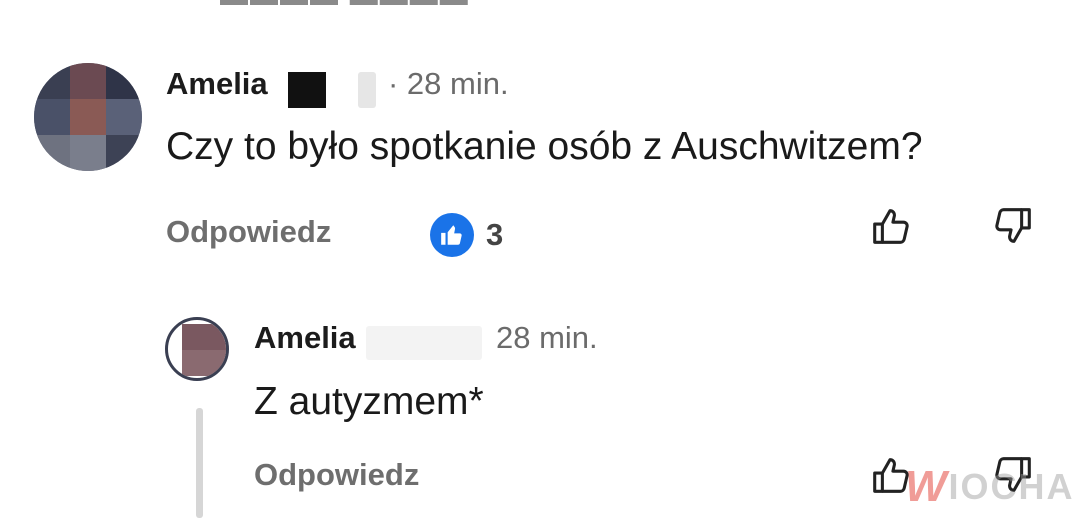 The image size is (1080, 518). What do you see at coordinates (307, 90) in the screenshot?
I see `redacted-name` at bounding box center [307, 90].